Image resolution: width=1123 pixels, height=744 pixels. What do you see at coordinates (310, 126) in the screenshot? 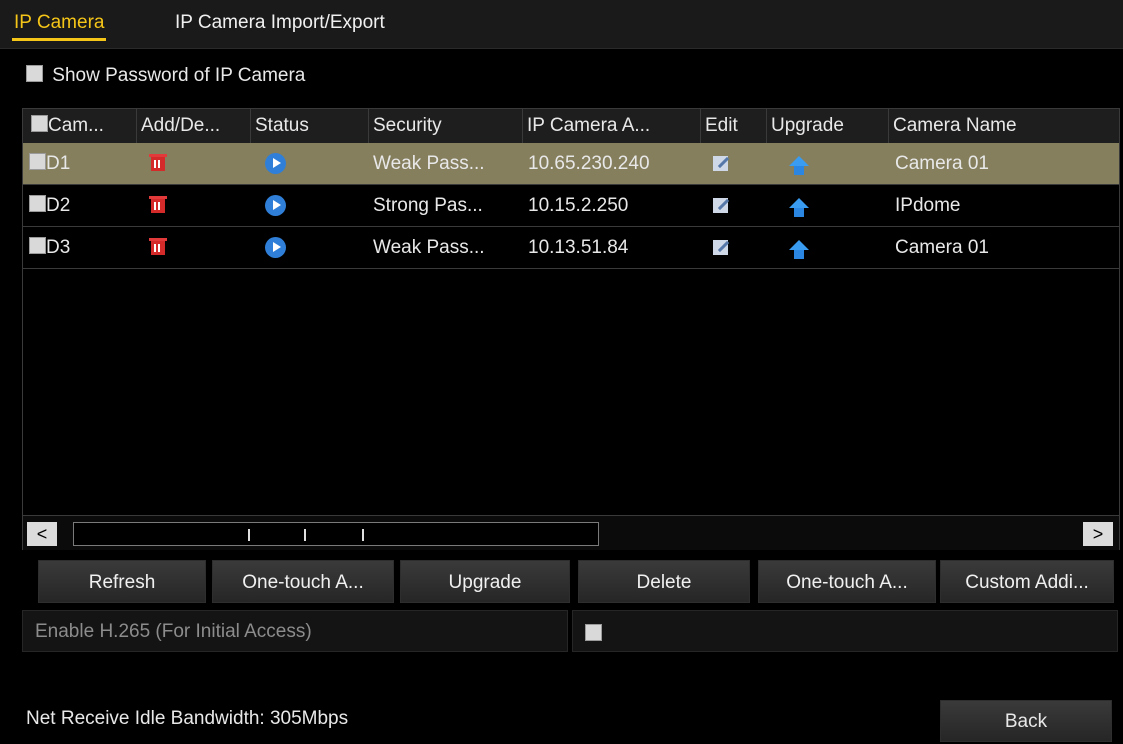
I see `column-header-status: Status` at bounding box center [310, 126].